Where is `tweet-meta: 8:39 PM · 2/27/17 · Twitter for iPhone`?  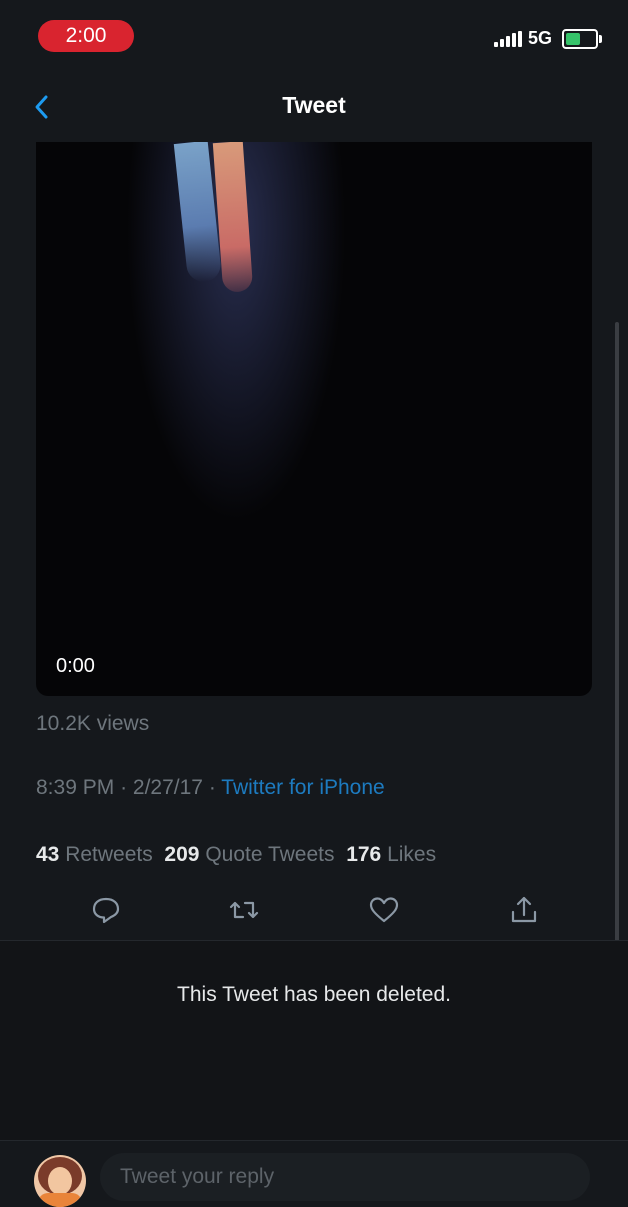 tweet-meta: 8:39 PM · 2/27/17 · Twitter for iPhone is located at coordinates (210, 788).